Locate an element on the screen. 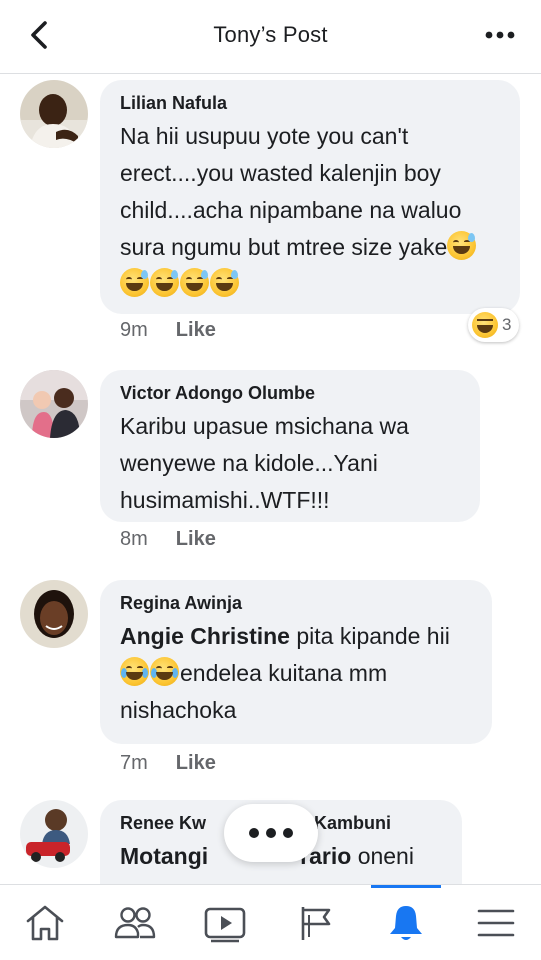 This screenshot has height=960, width=541. mention-link: Angie Christine is located at coordinates (205, 636).